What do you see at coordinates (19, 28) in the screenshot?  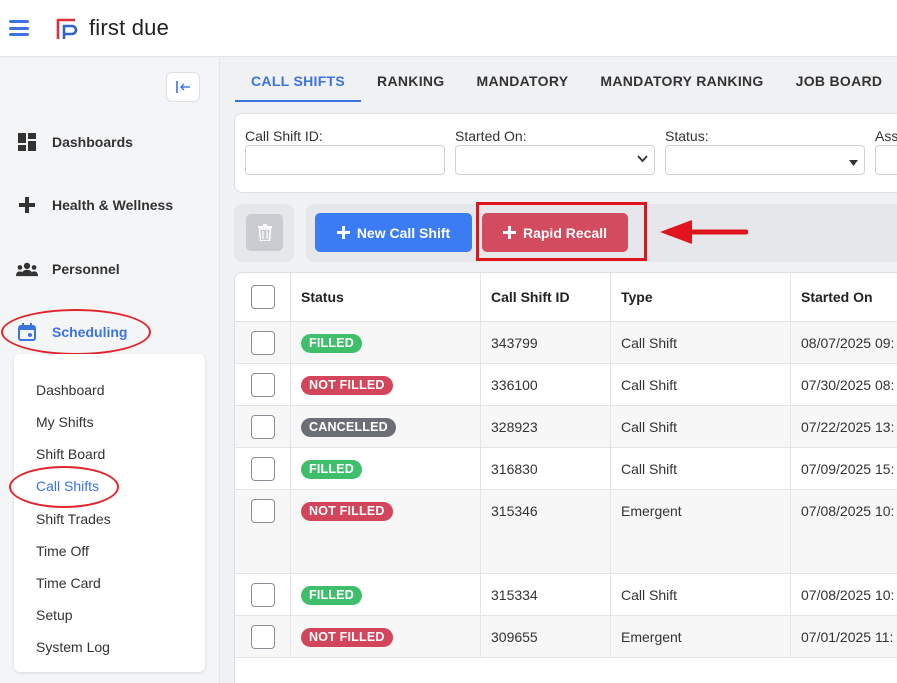 I see `hamburger-menu-icon` at bounding box center [19, 28].